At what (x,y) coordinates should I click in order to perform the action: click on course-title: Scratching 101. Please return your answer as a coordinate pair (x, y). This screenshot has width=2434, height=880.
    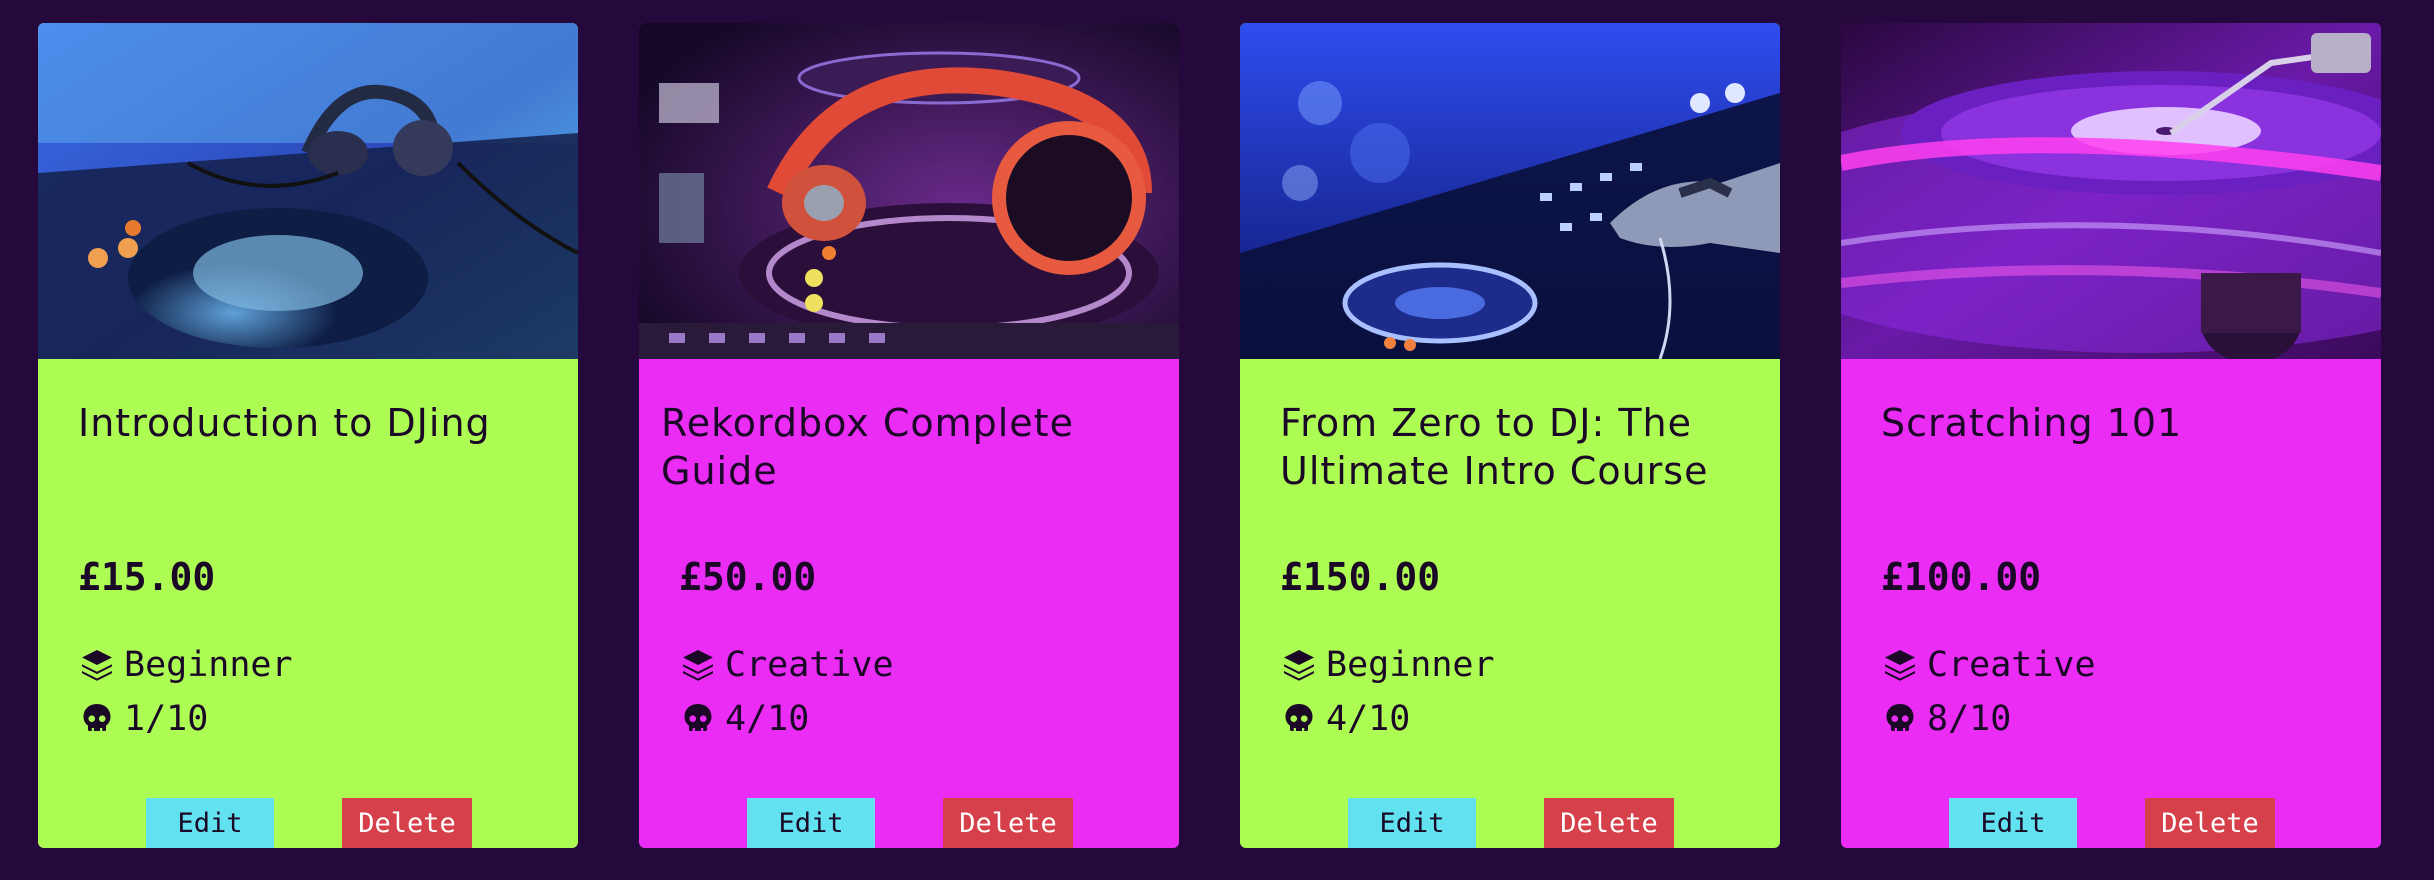
    Looking at the image, I should click on (2032, 423).